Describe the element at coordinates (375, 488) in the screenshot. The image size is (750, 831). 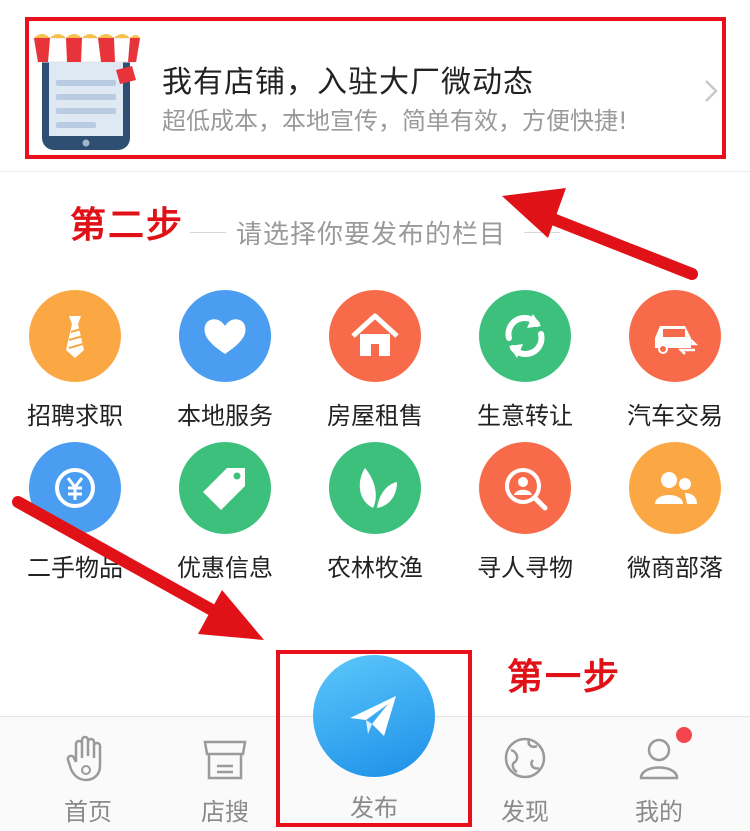
I see `leaf-icon` at that location.